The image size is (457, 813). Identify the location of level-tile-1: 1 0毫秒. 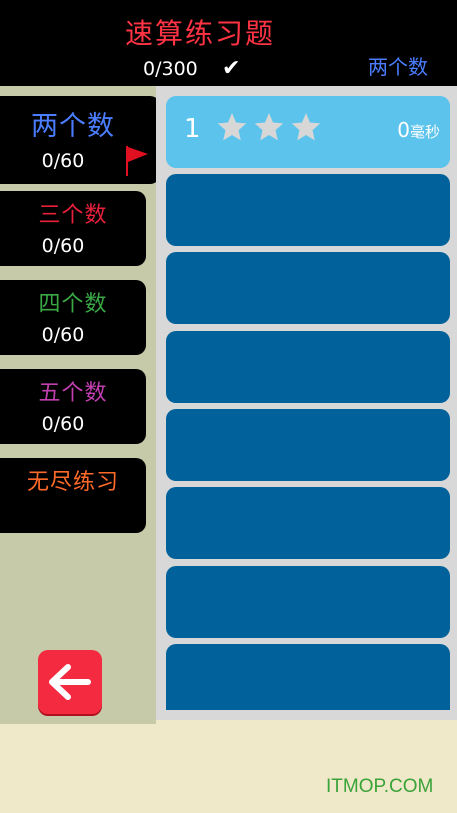
(308, 132).